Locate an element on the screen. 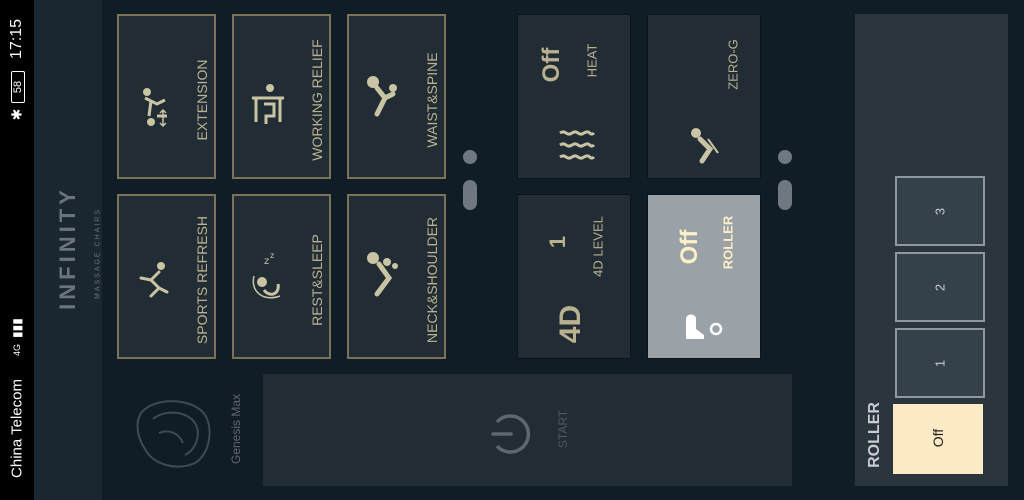  roller-options-panel: 3 2 1 Off ROLLER is located at coordinates (931, 250).